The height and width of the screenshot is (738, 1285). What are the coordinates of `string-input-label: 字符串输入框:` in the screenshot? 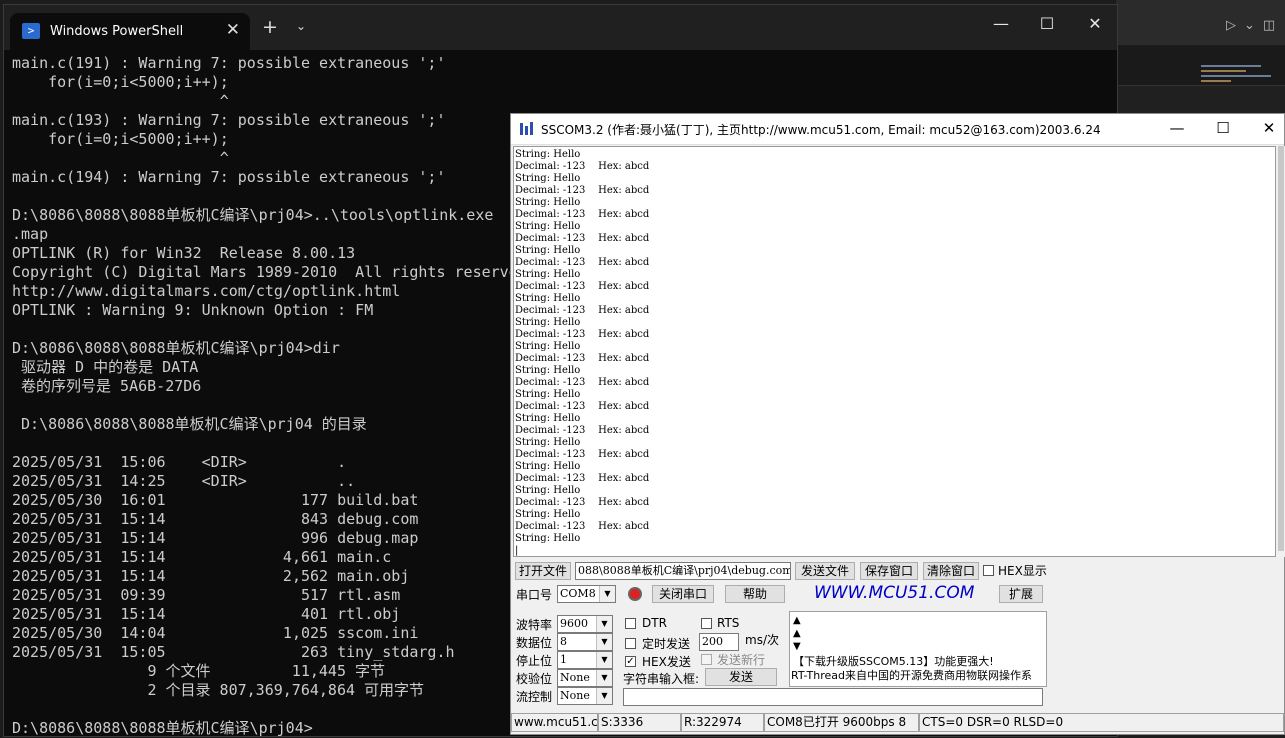 It's located at (661, 679).